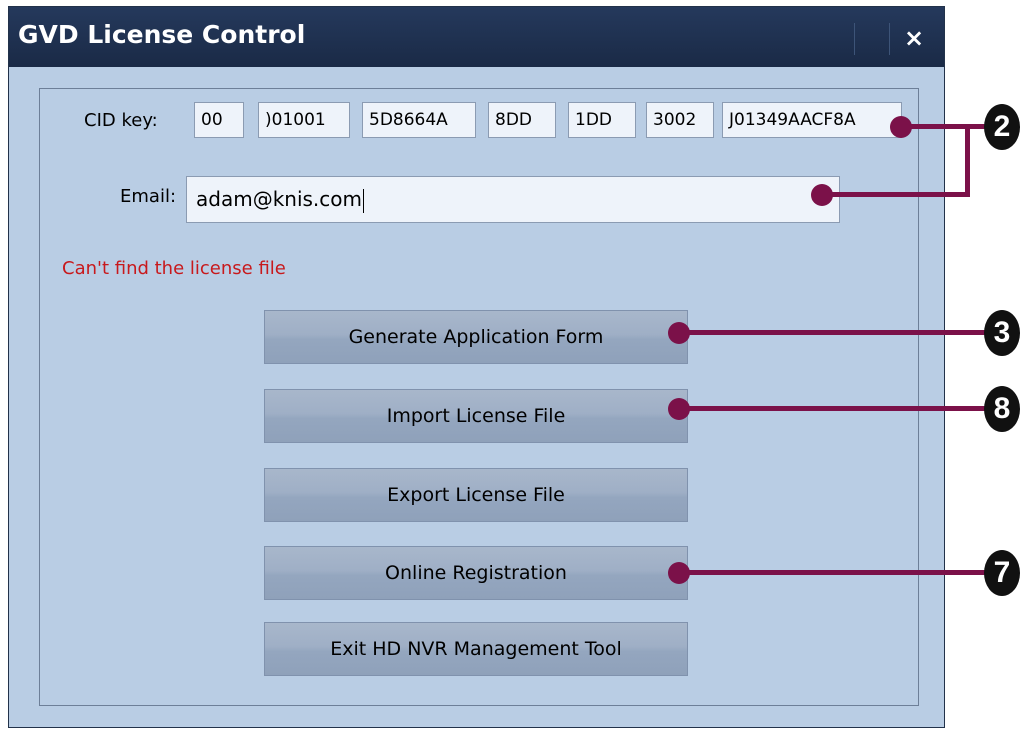 This screenshot has width=1021, height=733. What do you see at coordinates (812, 120) in the screenshot?
I see `cid-field-7: J01349AACF8A` at bounding box center [812, 120].